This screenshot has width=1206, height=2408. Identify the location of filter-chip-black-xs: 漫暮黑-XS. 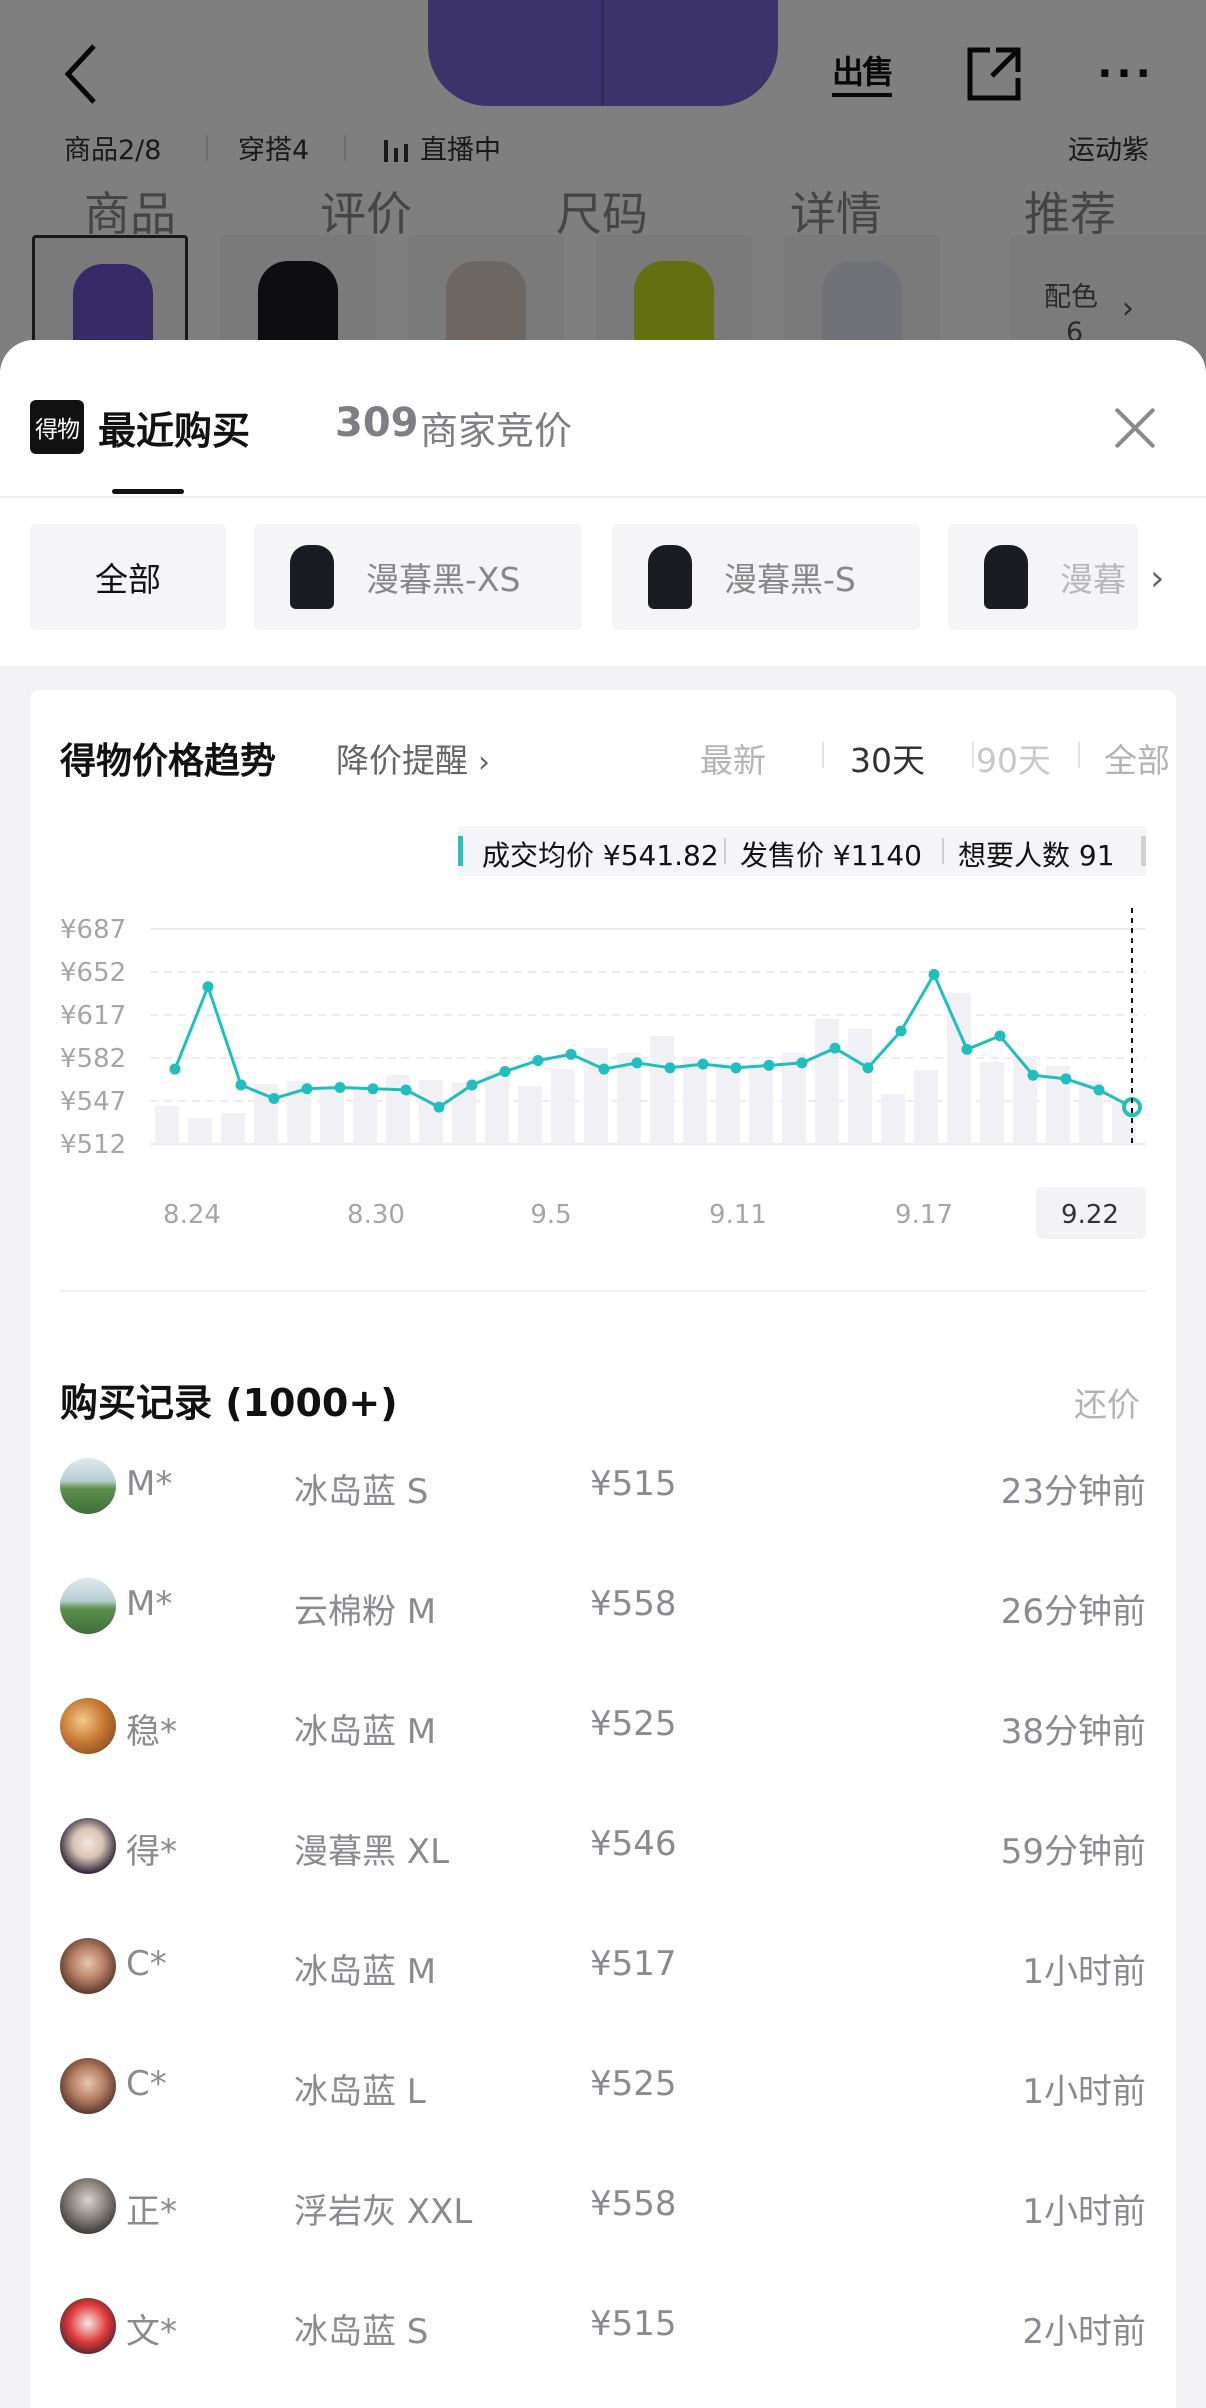
(418, 577).